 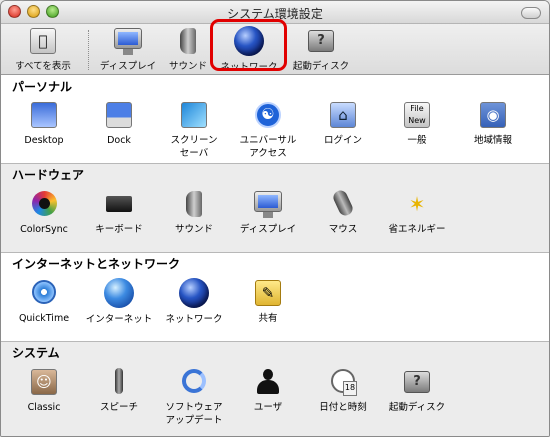 What do you see at coordinates (417, 204) in the screenshot?
I see `energy-bulb-icon: ✶` at bounding box center [417, 204].